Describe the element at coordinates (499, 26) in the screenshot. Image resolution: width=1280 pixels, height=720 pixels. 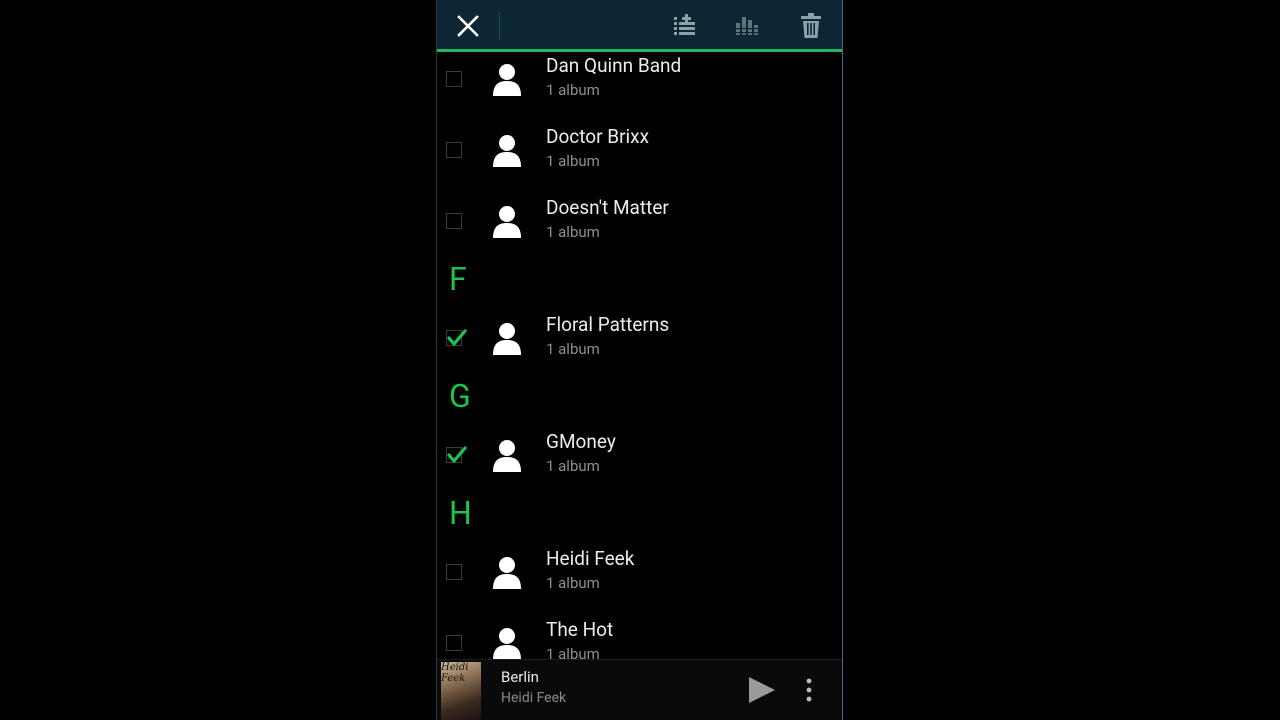
I see `action-bar-divider` at that location.